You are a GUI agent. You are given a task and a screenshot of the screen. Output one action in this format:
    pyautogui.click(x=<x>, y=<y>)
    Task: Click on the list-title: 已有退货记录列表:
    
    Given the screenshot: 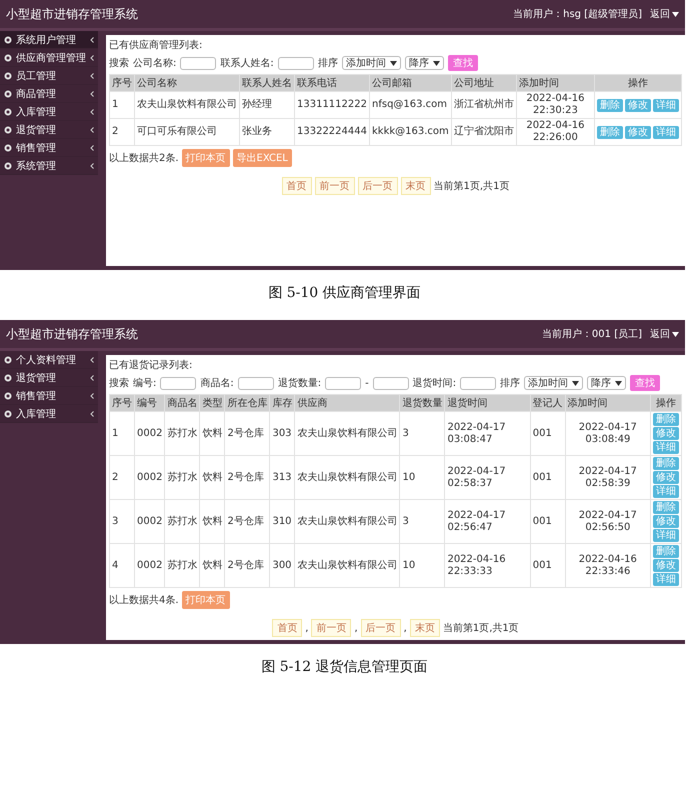 What is the action you would take?
    pyautogui.click(x=151, y=365)
    